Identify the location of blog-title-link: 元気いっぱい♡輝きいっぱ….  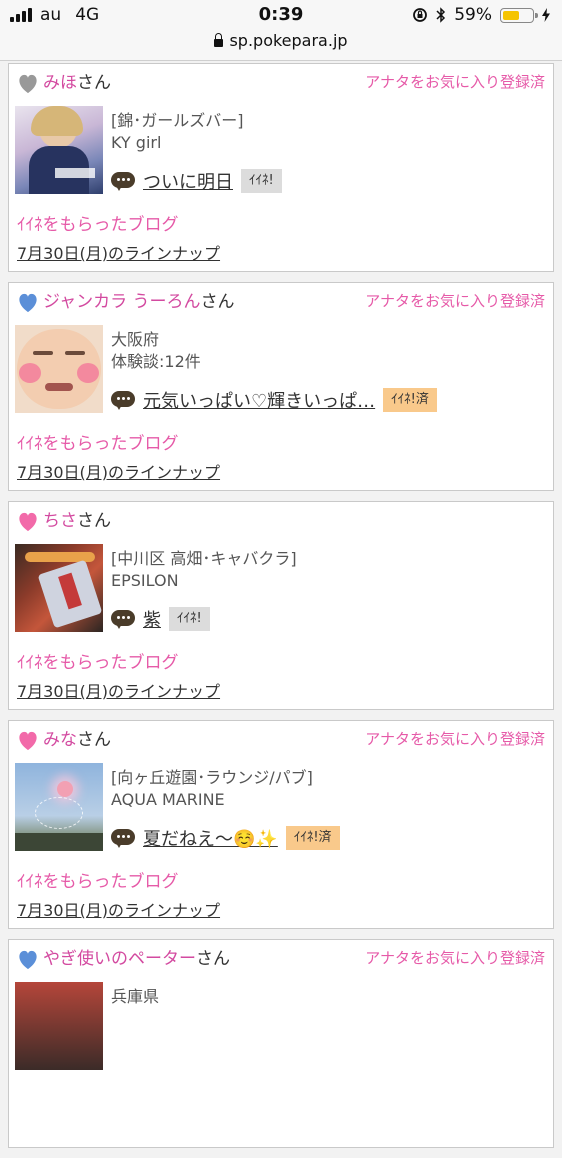
(259, 400).